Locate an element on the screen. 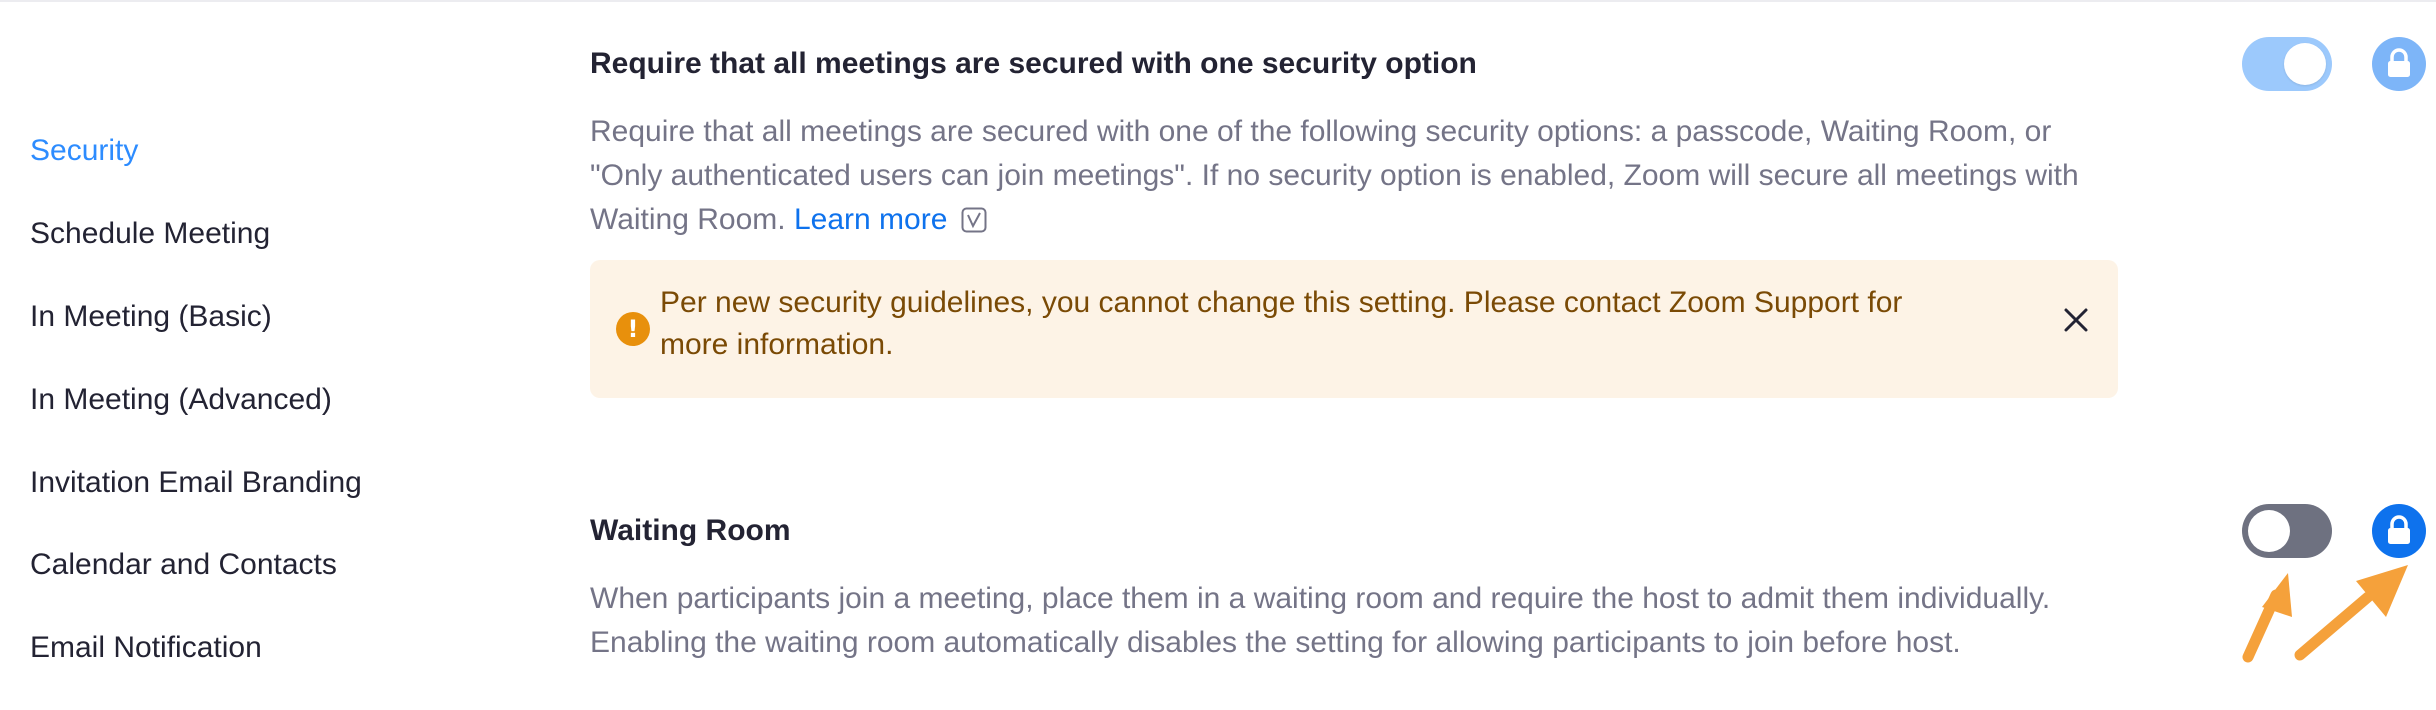 The height and width of the screenshot is (710, 2436). sidebar-item-invitation-email-branding: Invitation Email Branding is located at coordinates (196, 483).